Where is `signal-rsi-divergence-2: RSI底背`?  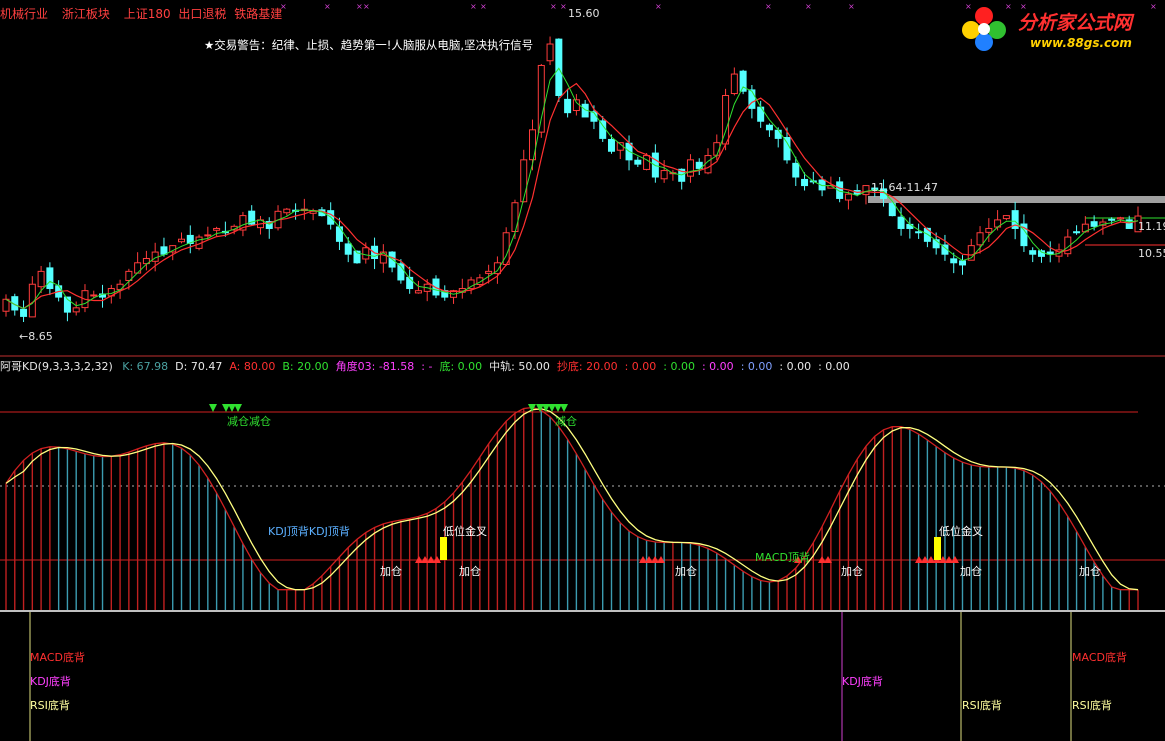 signal-rsi-divergence-2: RSI底背 is located at coordinates (982, 705).